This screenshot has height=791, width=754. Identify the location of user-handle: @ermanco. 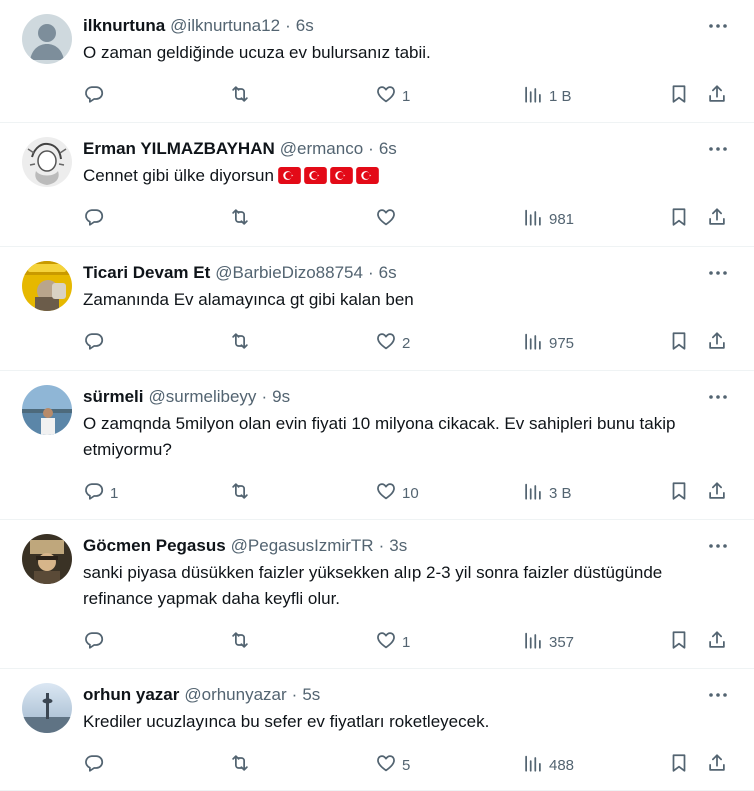
(321, 149).